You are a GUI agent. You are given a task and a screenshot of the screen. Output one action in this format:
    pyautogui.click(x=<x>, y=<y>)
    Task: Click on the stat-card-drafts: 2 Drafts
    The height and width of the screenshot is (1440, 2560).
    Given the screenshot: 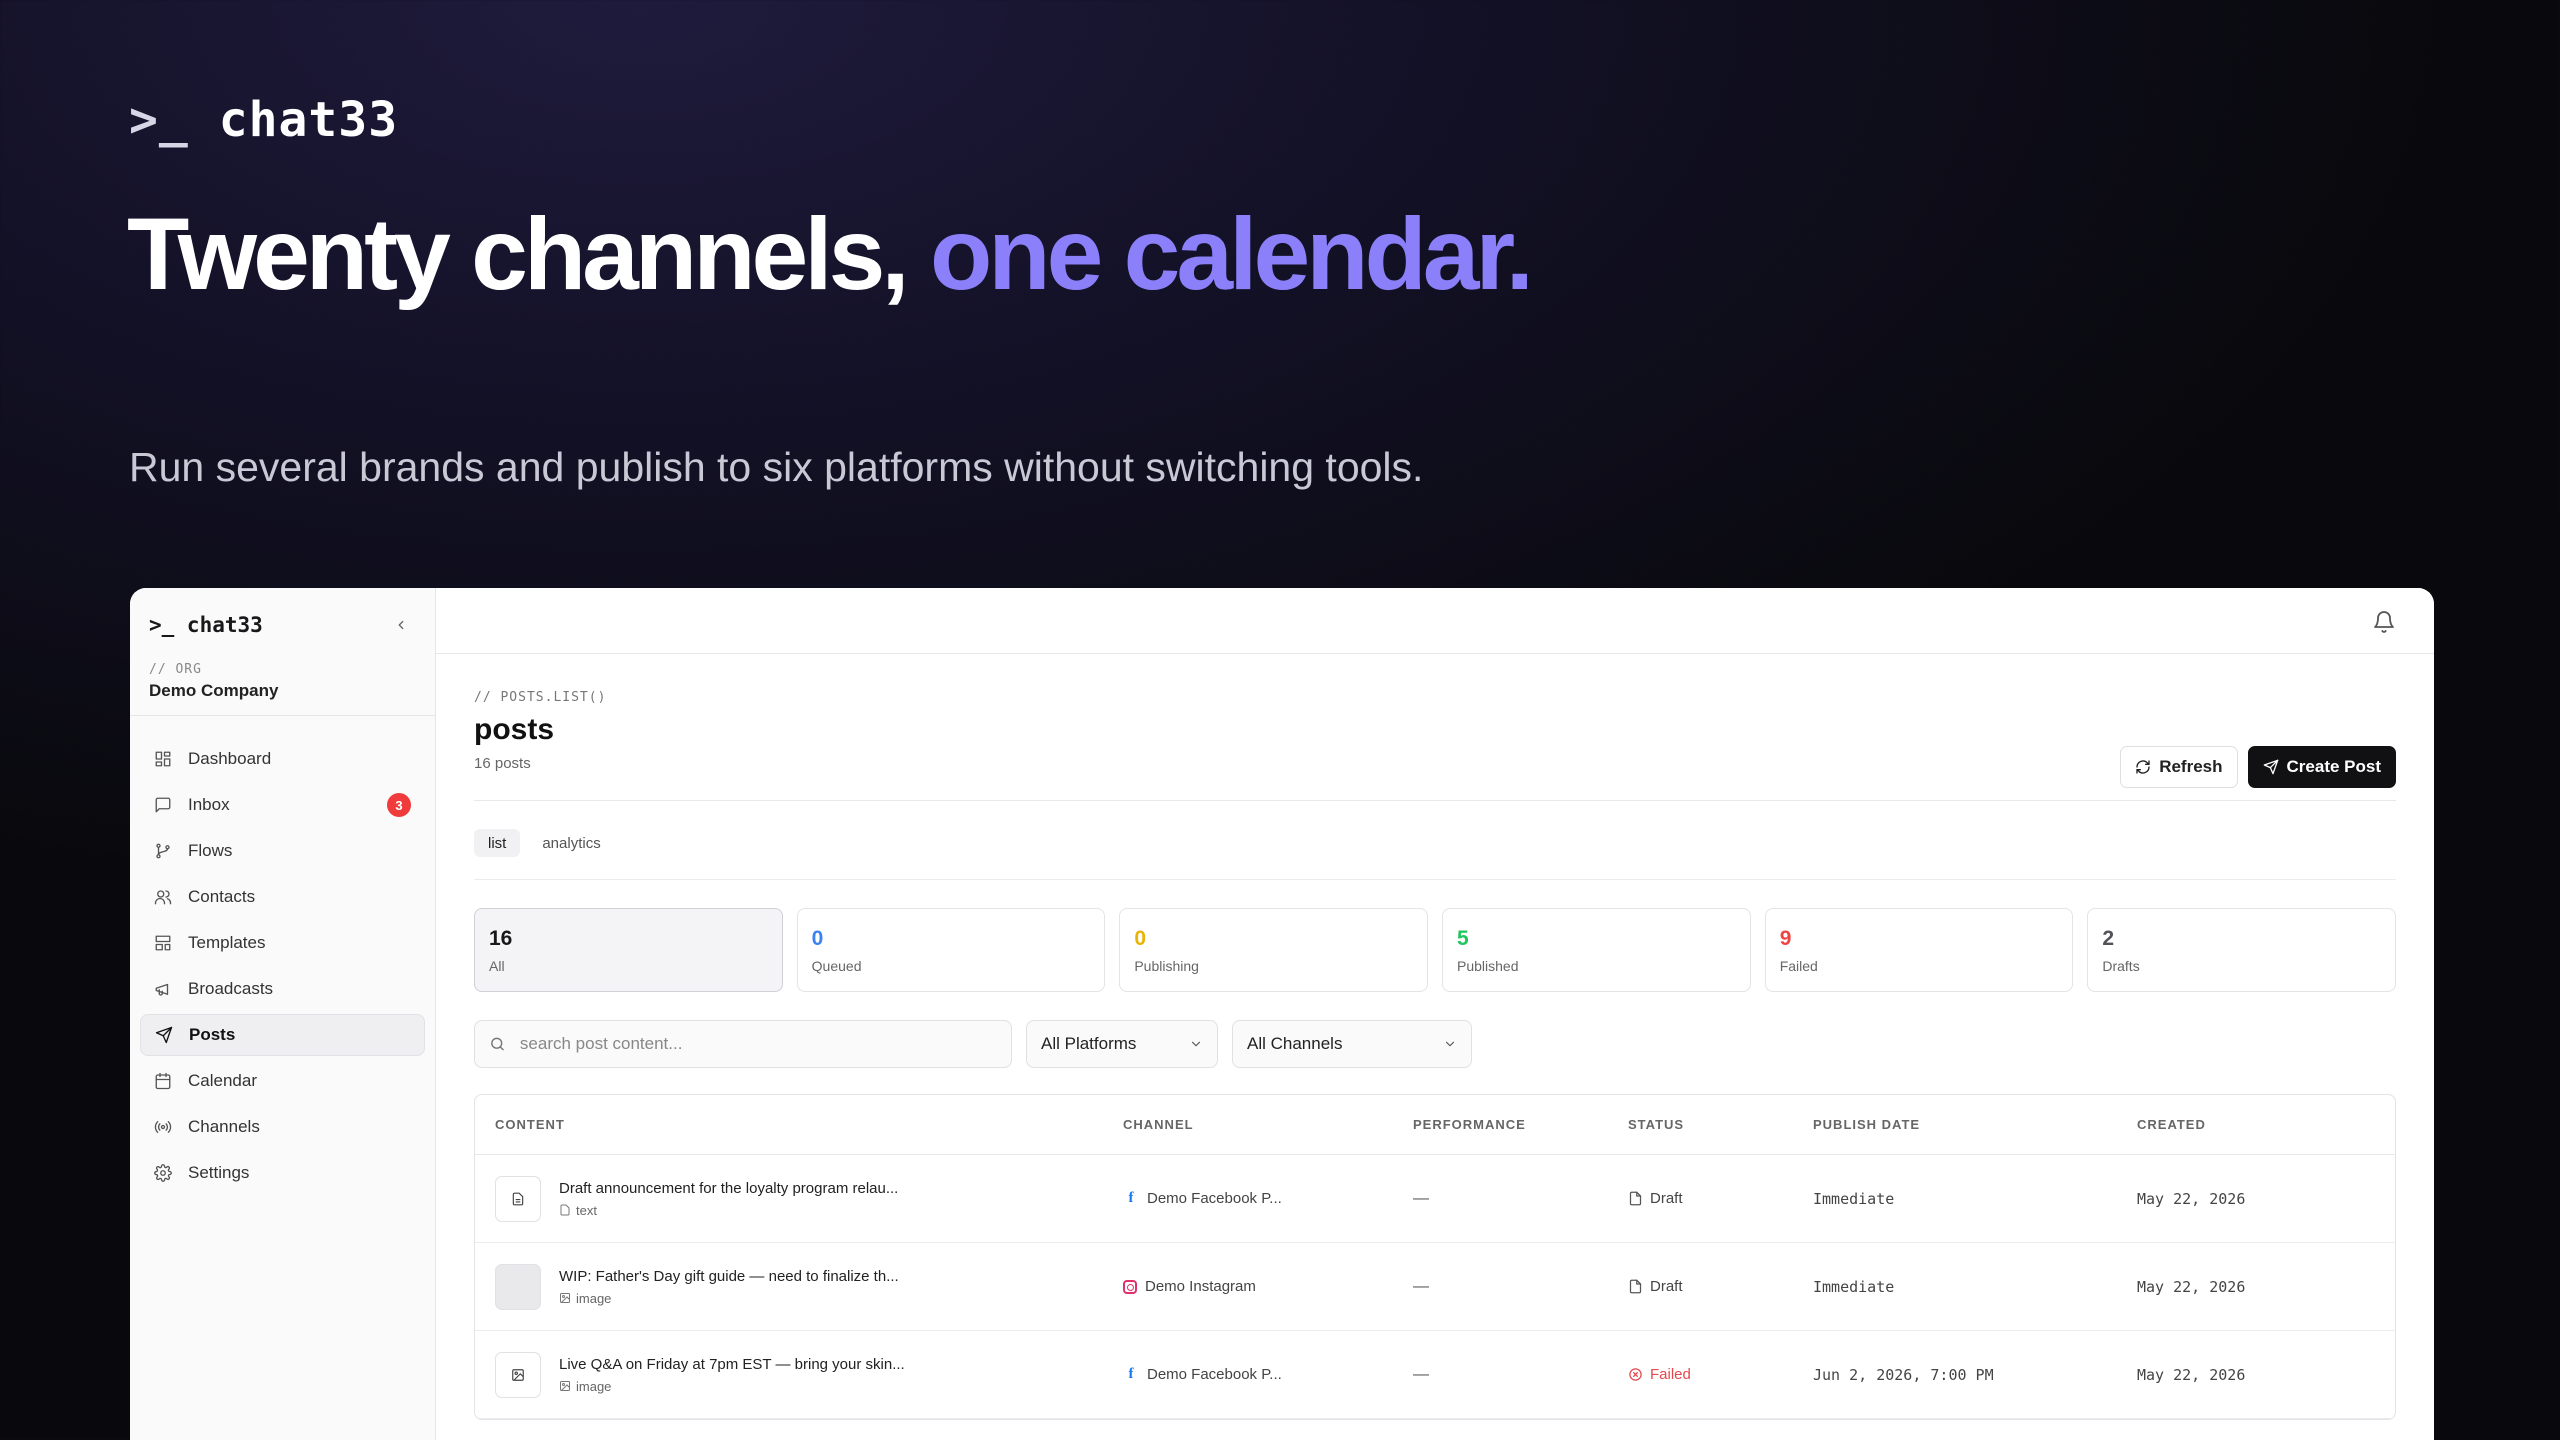 What is the action you would take?
    pyautogui.click(x=2242, y=950)
    